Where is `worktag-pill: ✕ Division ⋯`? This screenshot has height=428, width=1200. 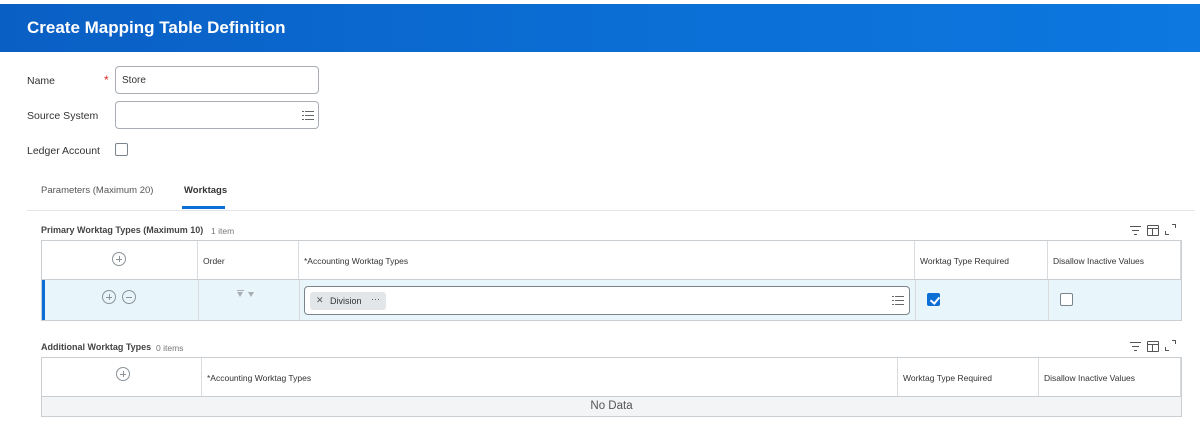
worktag-pill: ✕ Division ⋯ is located at coordinates (348, 301).